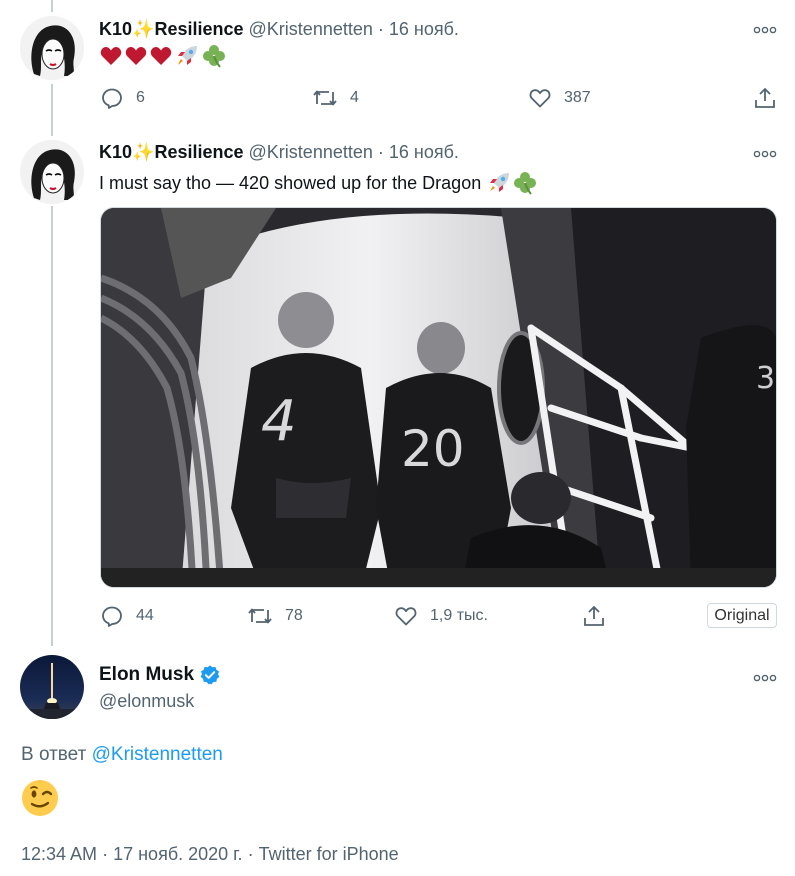  Describe the element at coordinates (577, 97) in the screenshot. I see `like-count: 387` at that location.